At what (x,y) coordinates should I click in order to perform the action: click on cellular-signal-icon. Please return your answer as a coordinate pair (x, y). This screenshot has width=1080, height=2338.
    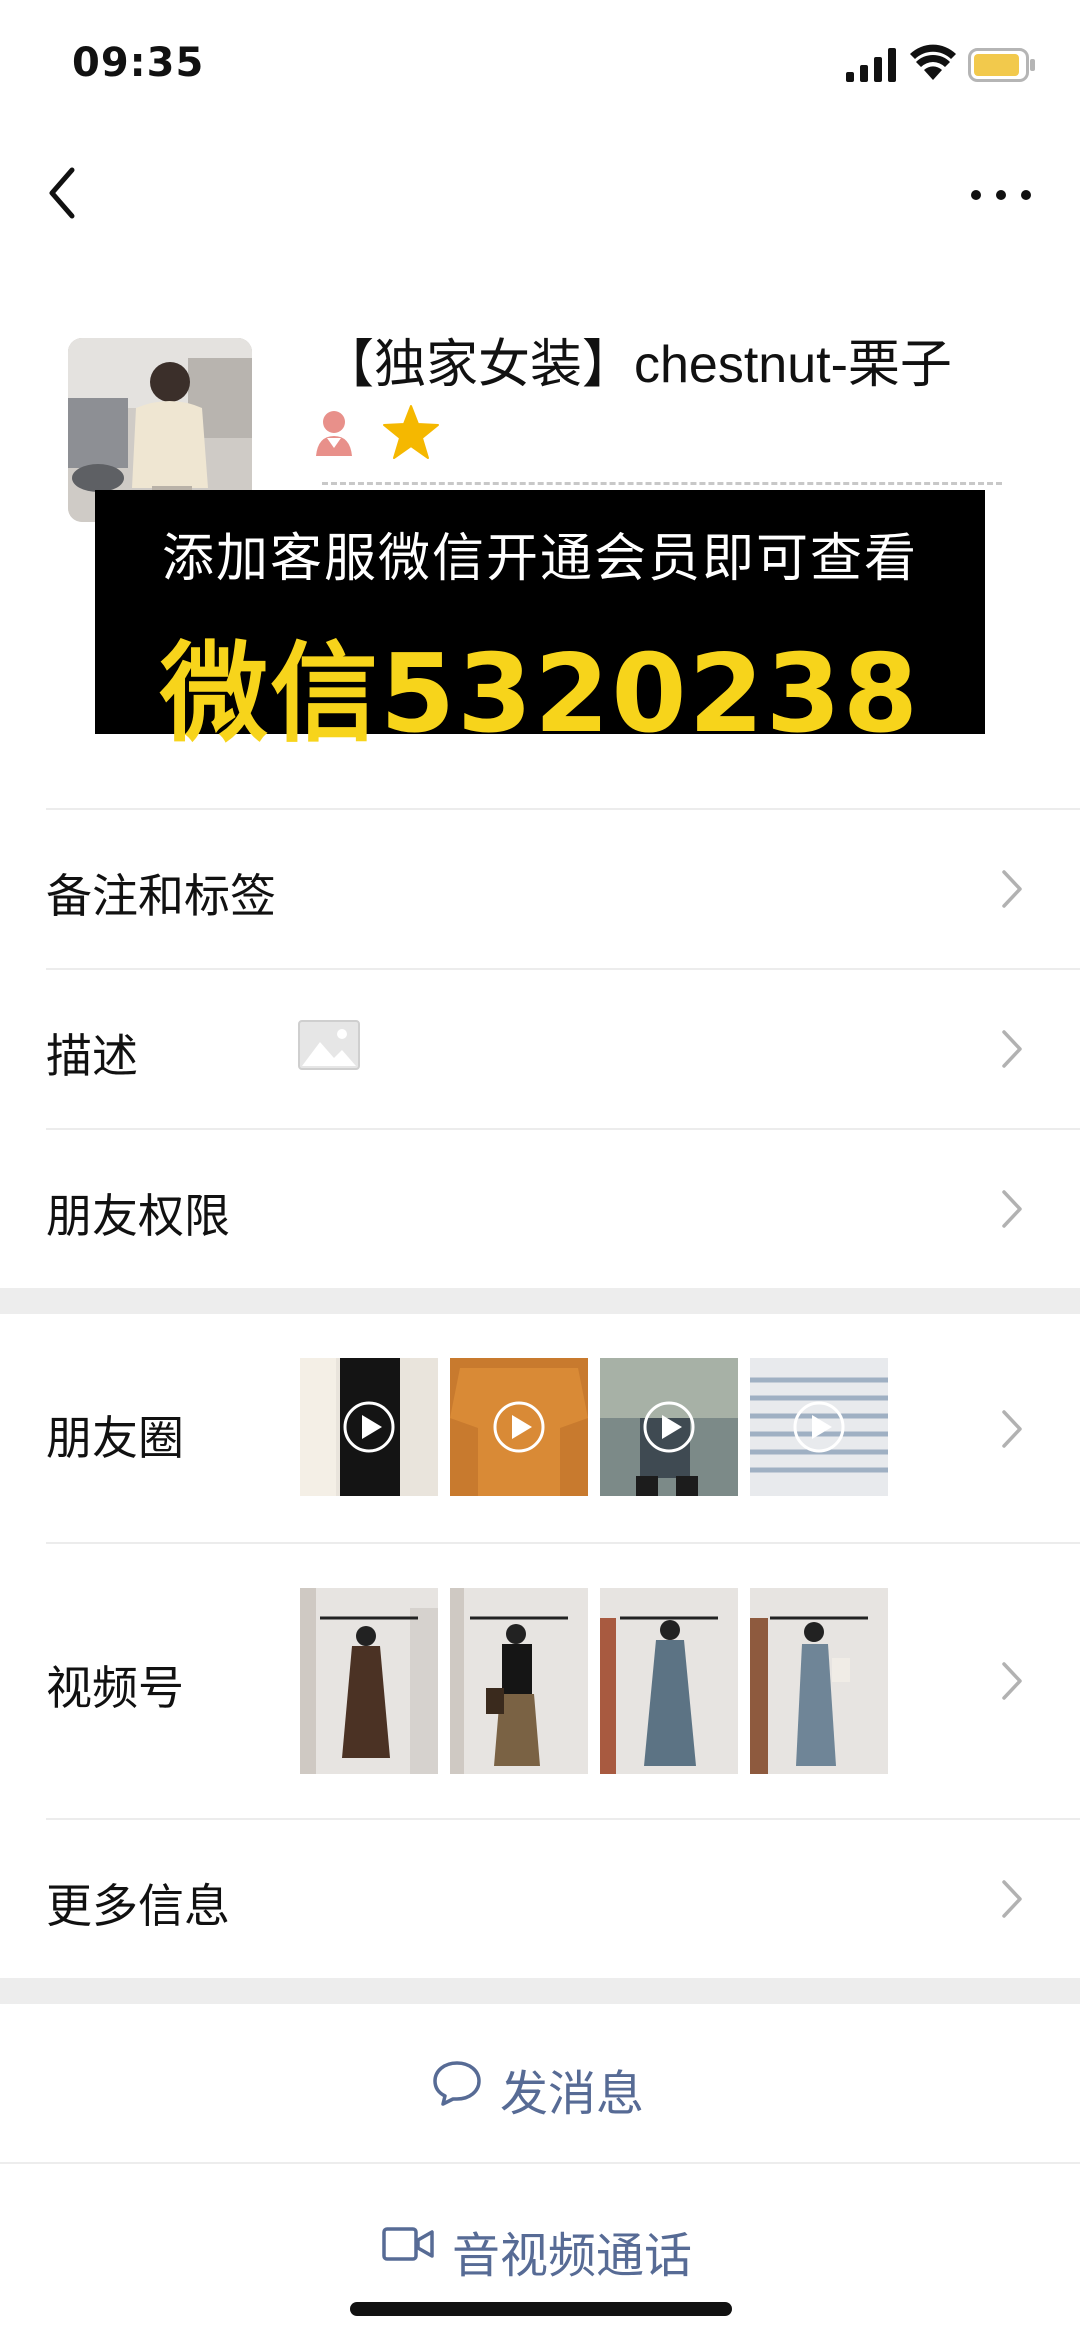
    Looking at the image, I should click on (871, 65).